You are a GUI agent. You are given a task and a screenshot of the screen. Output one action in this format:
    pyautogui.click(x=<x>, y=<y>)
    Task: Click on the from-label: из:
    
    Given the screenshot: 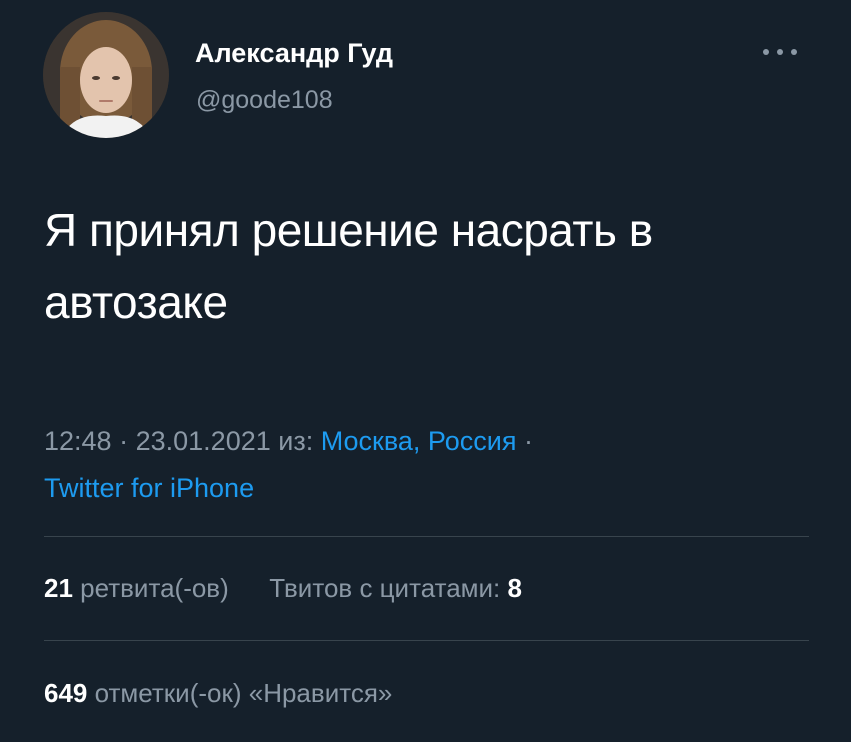 What is the action you would take?
    pyautogui.click(x=296, y=441)
    